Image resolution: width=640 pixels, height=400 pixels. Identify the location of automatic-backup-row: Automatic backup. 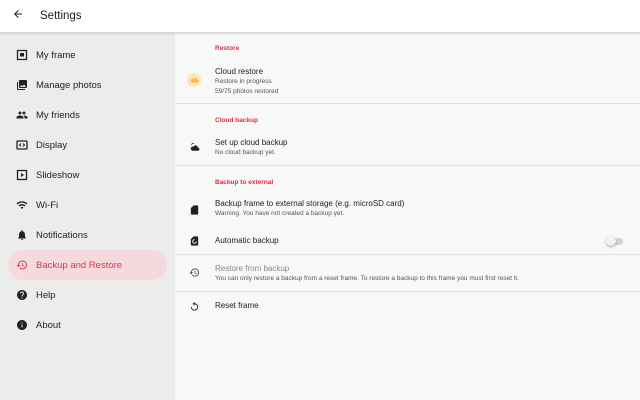
(407, 240).